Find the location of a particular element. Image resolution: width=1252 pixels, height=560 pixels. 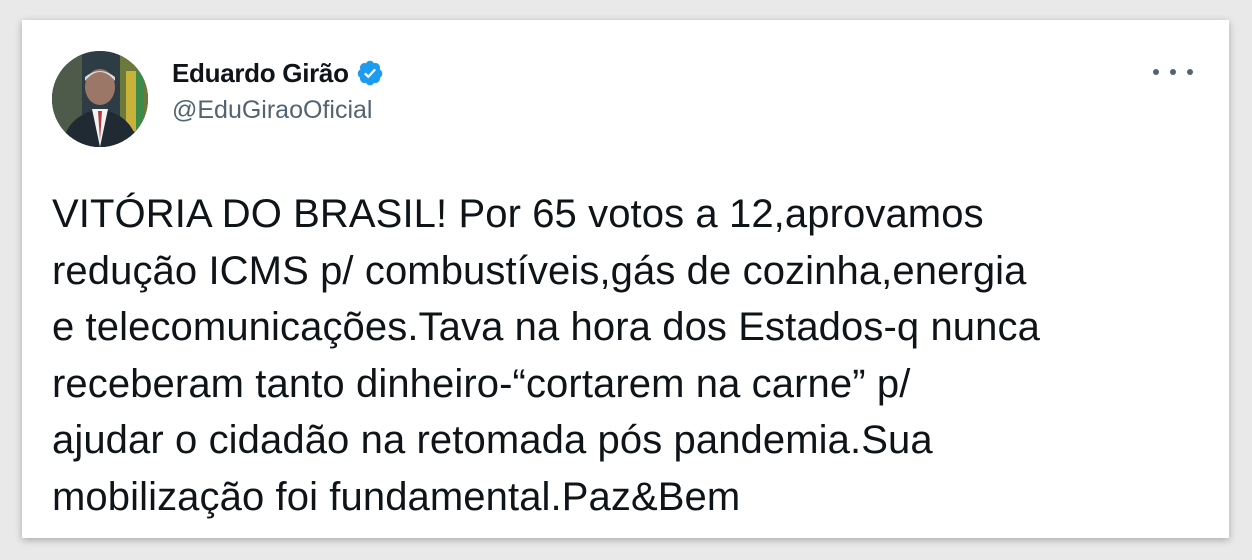

author-name-row: Eduardo Girão is located at coordinates (278, 73).